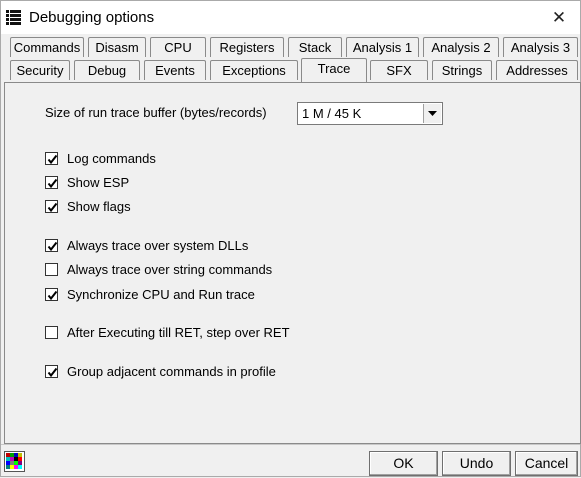 The width and height of the screenshot is (581, 478). What do you see at coordinates (559, 17) in the screenshot?
I see `close-button: ✕` at bounding box center [559, 17].